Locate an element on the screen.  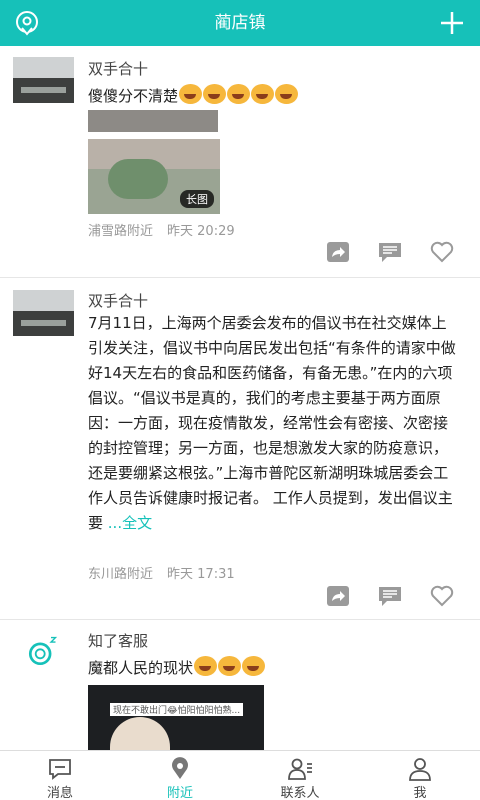
tab-label: 附近 is located at coordinates (179, 793).